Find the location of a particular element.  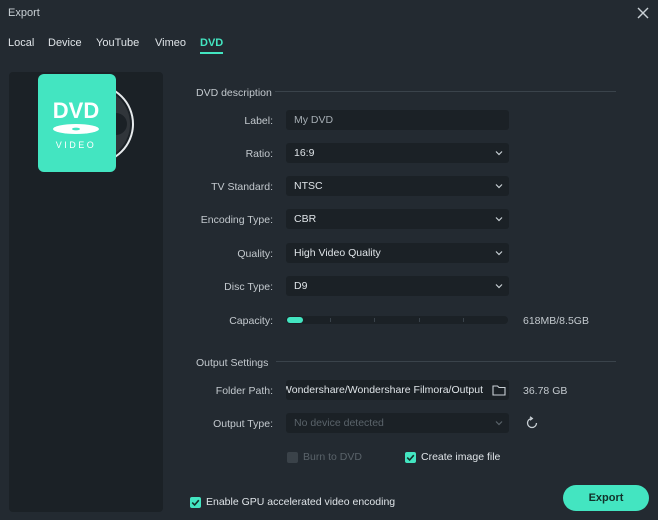

dvd-logo-text: DVD is located at coordinates (76, 110).